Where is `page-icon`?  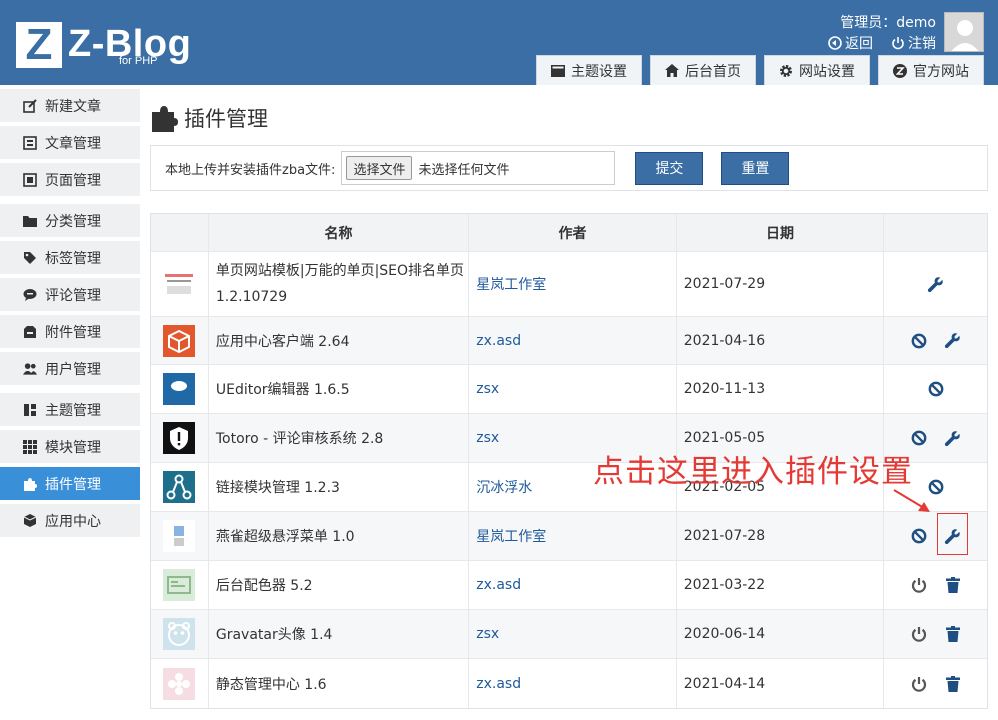
page-icon is located at coordinates (30, 179).